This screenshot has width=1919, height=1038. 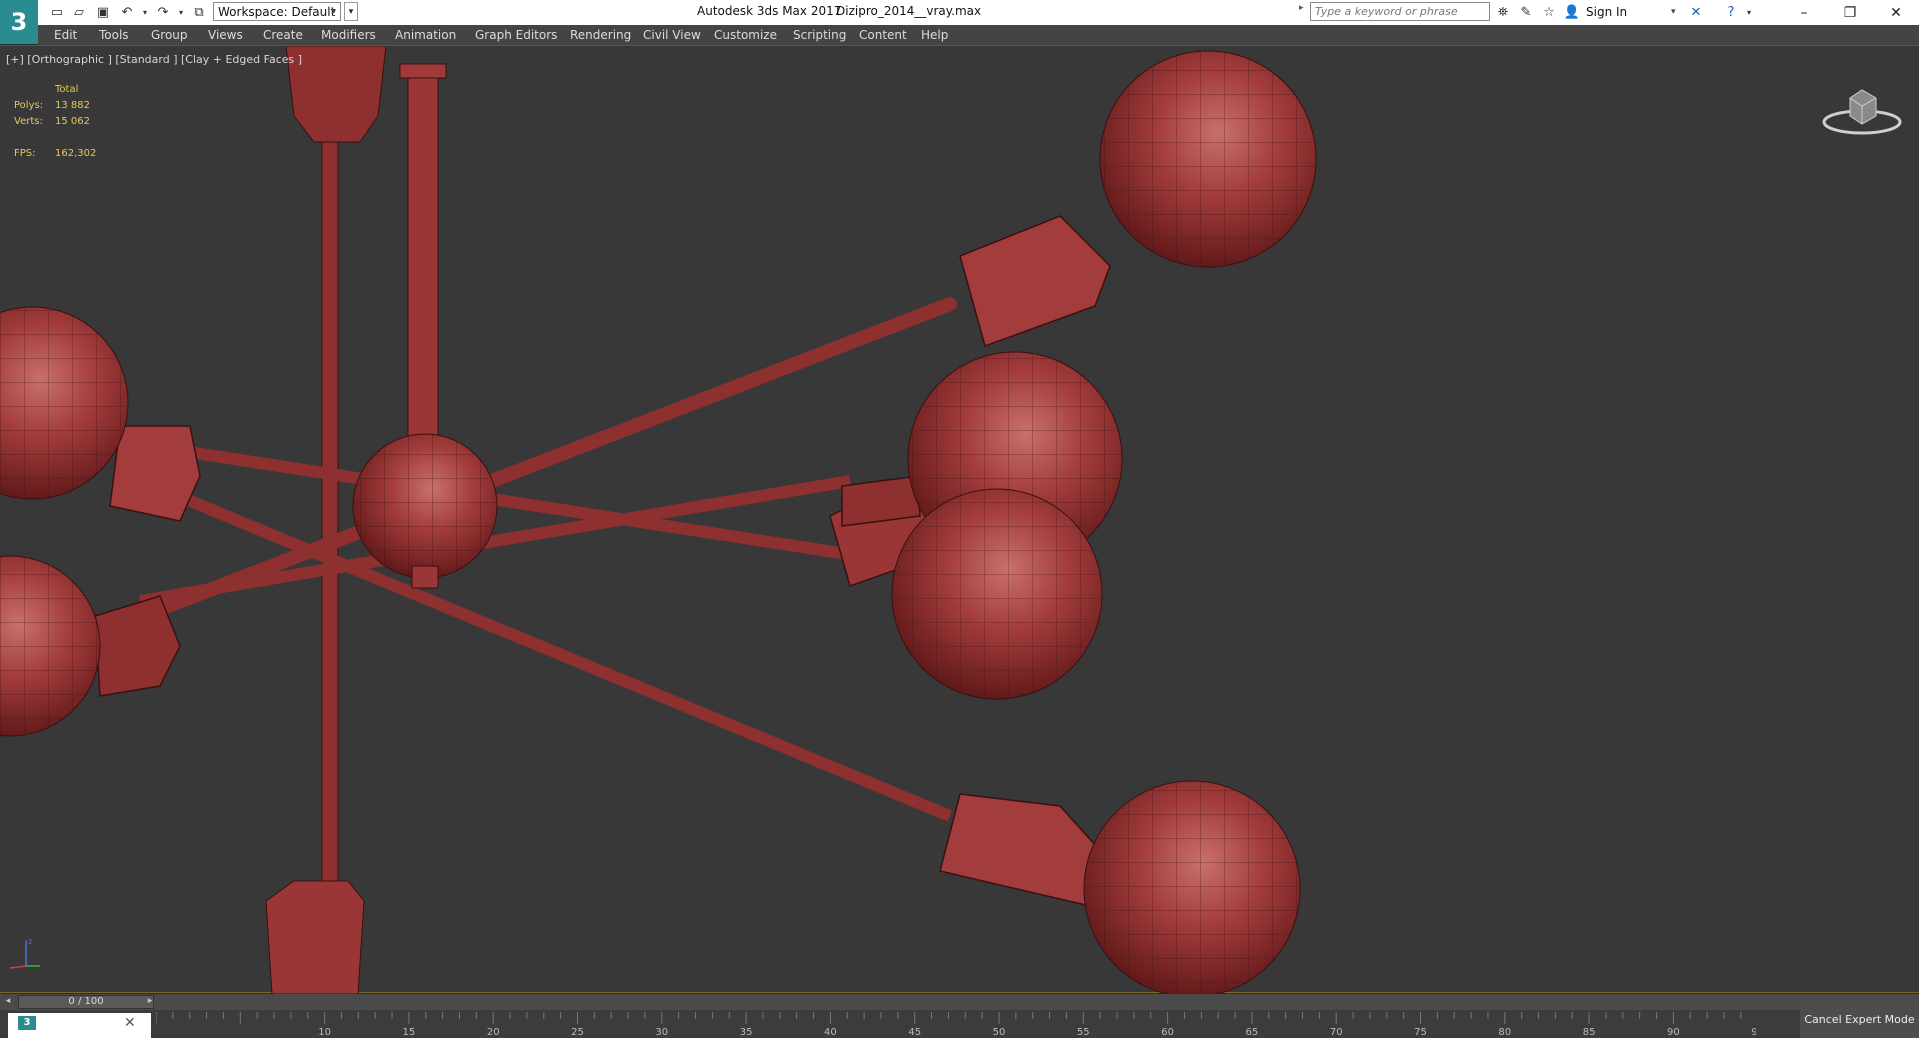 I want to click on menu-scripting: Scripting, so click(x=819, y=35).